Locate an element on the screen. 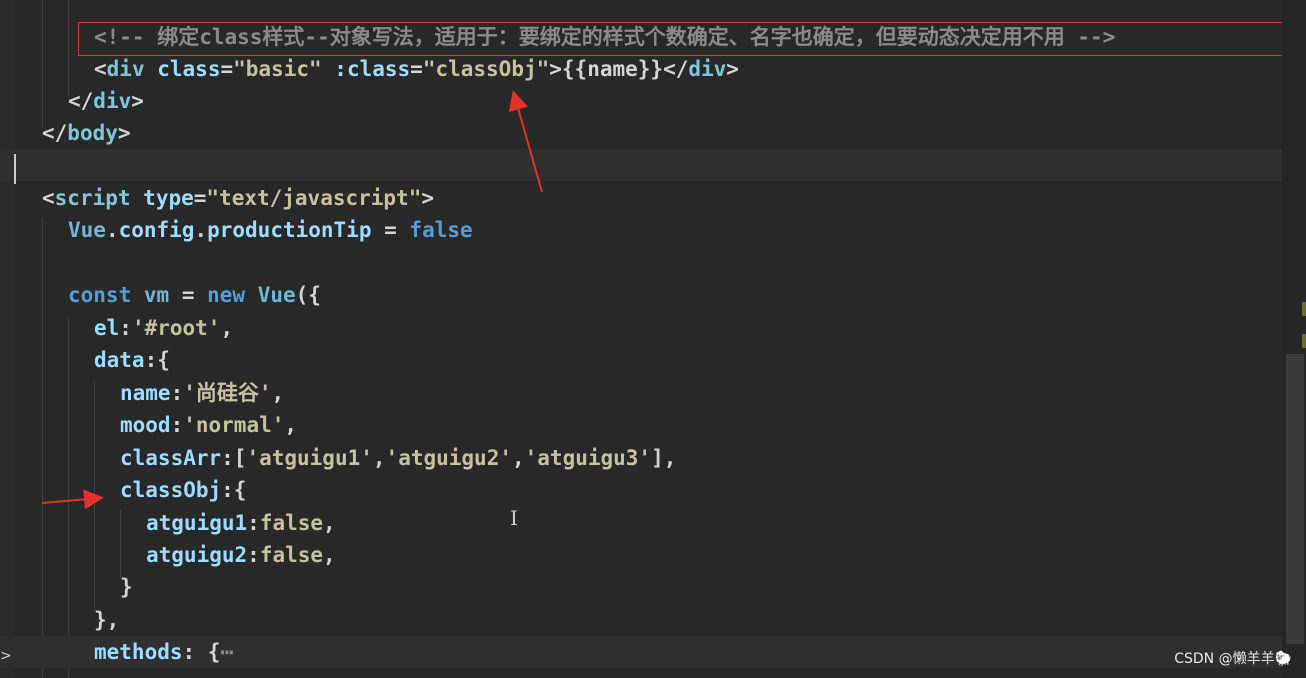 The width and height of the screenshot is (1306, 678). code-token: methods is located at coordinates (138, 652).